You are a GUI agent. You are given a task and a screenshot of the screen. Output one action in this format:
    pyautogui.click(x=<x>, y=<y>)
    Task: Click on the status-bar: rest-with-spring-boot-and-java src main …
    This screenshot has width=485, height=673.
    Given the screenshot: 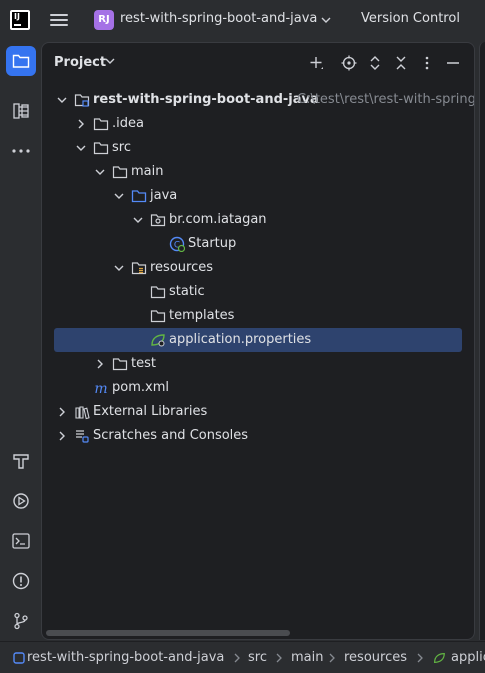 What is the action you would take?
    pyautogui.click(x=242, y=657)
    